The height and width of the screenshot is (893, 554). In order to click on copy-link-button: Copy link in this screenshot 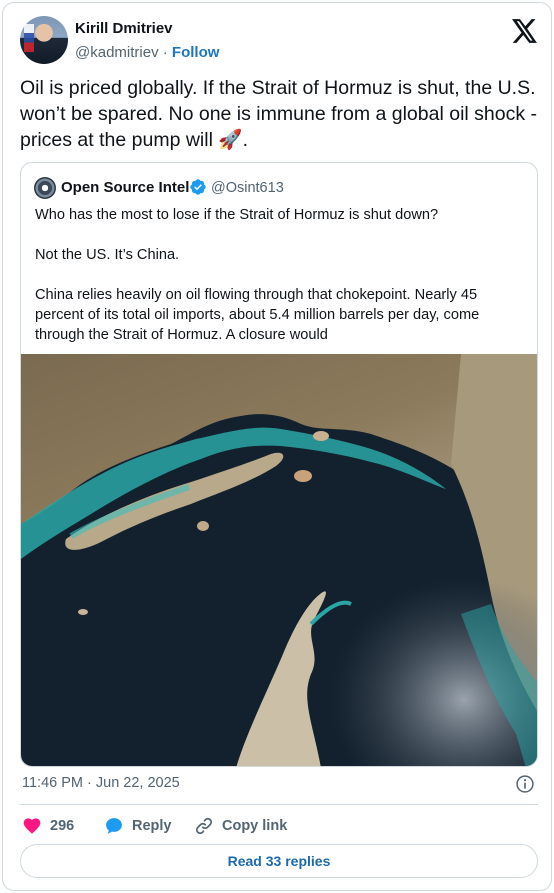, I will do `click(240, 826)`.